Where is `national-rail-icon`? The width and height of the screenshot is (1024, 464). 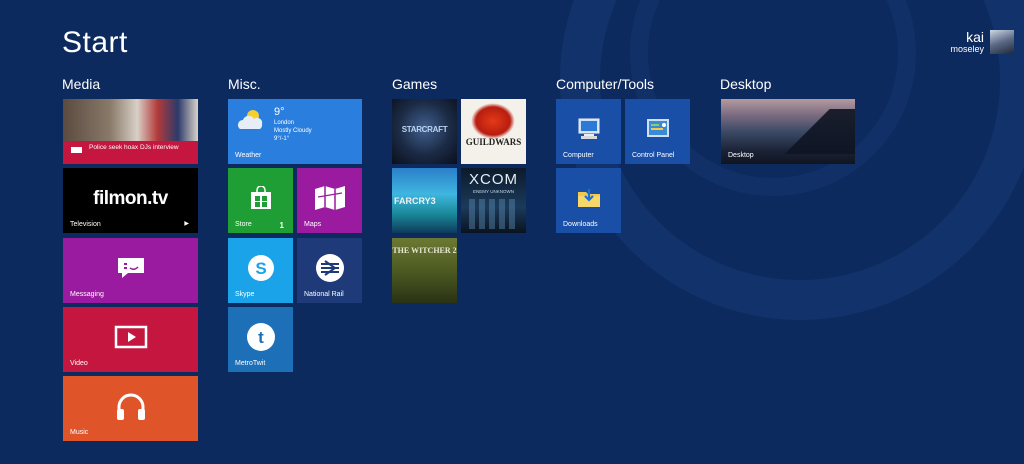 national-rail-icon is located at coordinates (329, 267).